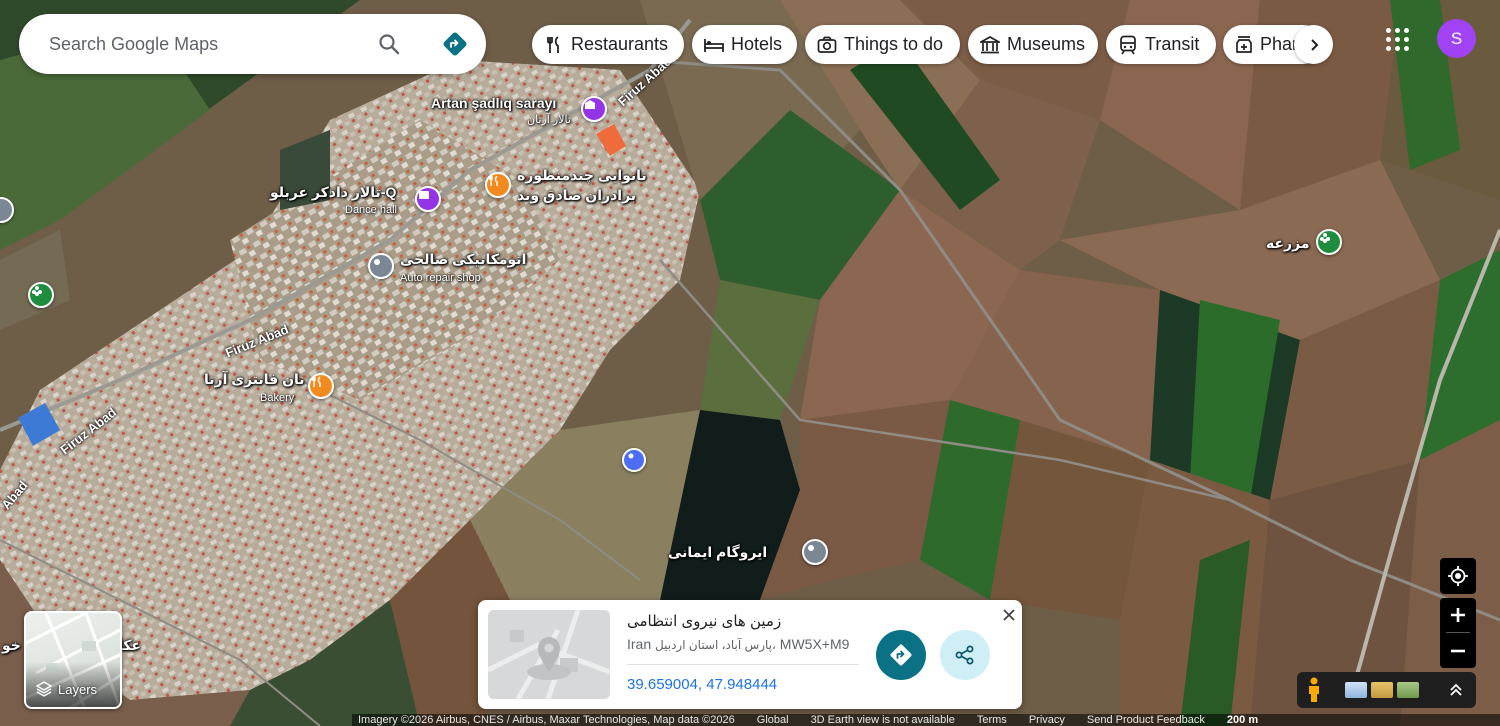  Describe the element at coordinates (1046, 44) in the screenshot. I see `chip-label: Museums` at that location.